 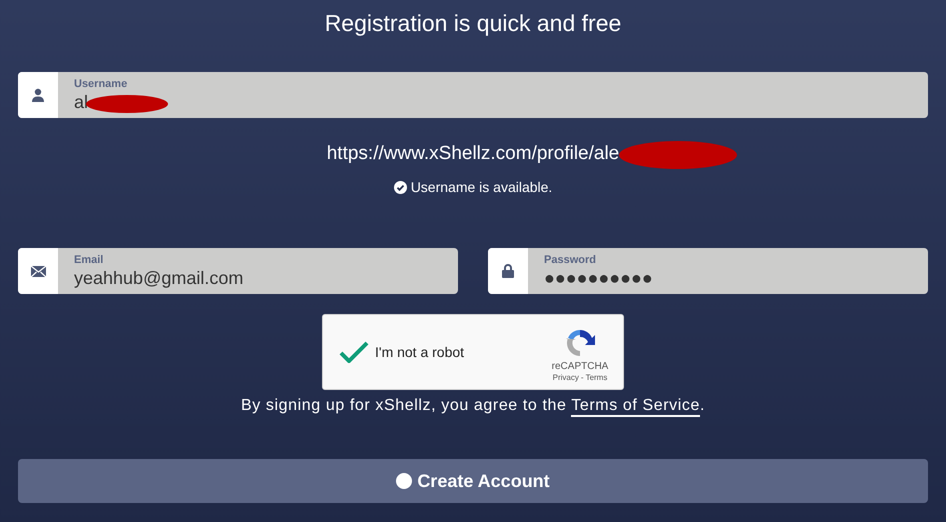 I want to click on email-field: Email yeahhub@gmail.com, so click(x=238, y=271).